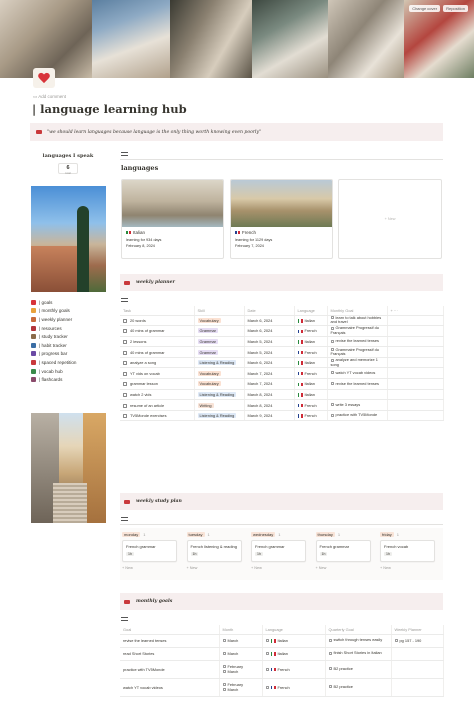  I want to click on column-skill: Skill, so click(219, 311).